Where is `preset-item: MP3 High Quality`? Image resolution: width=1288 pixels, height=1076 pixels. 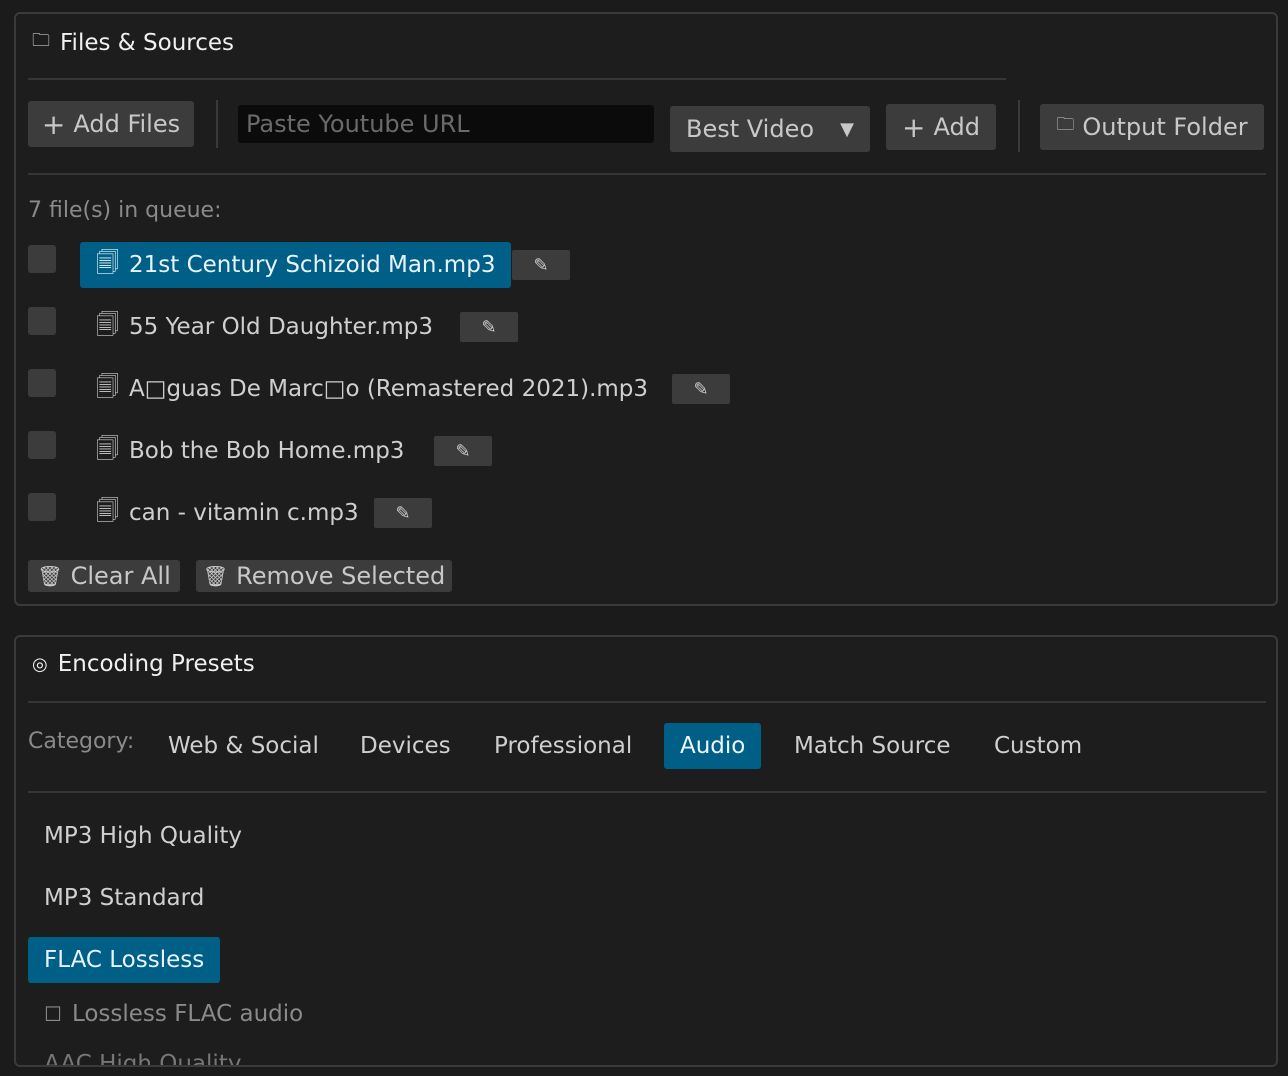
preset-item: MP3 High Quality is located at coordinates (143, 836).